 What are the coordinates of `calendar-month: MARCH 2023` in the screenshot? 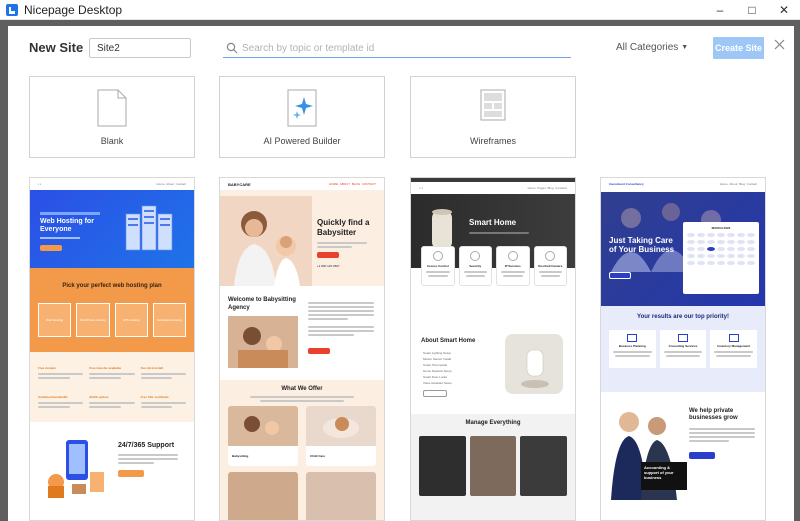 It's located at (721, 228).